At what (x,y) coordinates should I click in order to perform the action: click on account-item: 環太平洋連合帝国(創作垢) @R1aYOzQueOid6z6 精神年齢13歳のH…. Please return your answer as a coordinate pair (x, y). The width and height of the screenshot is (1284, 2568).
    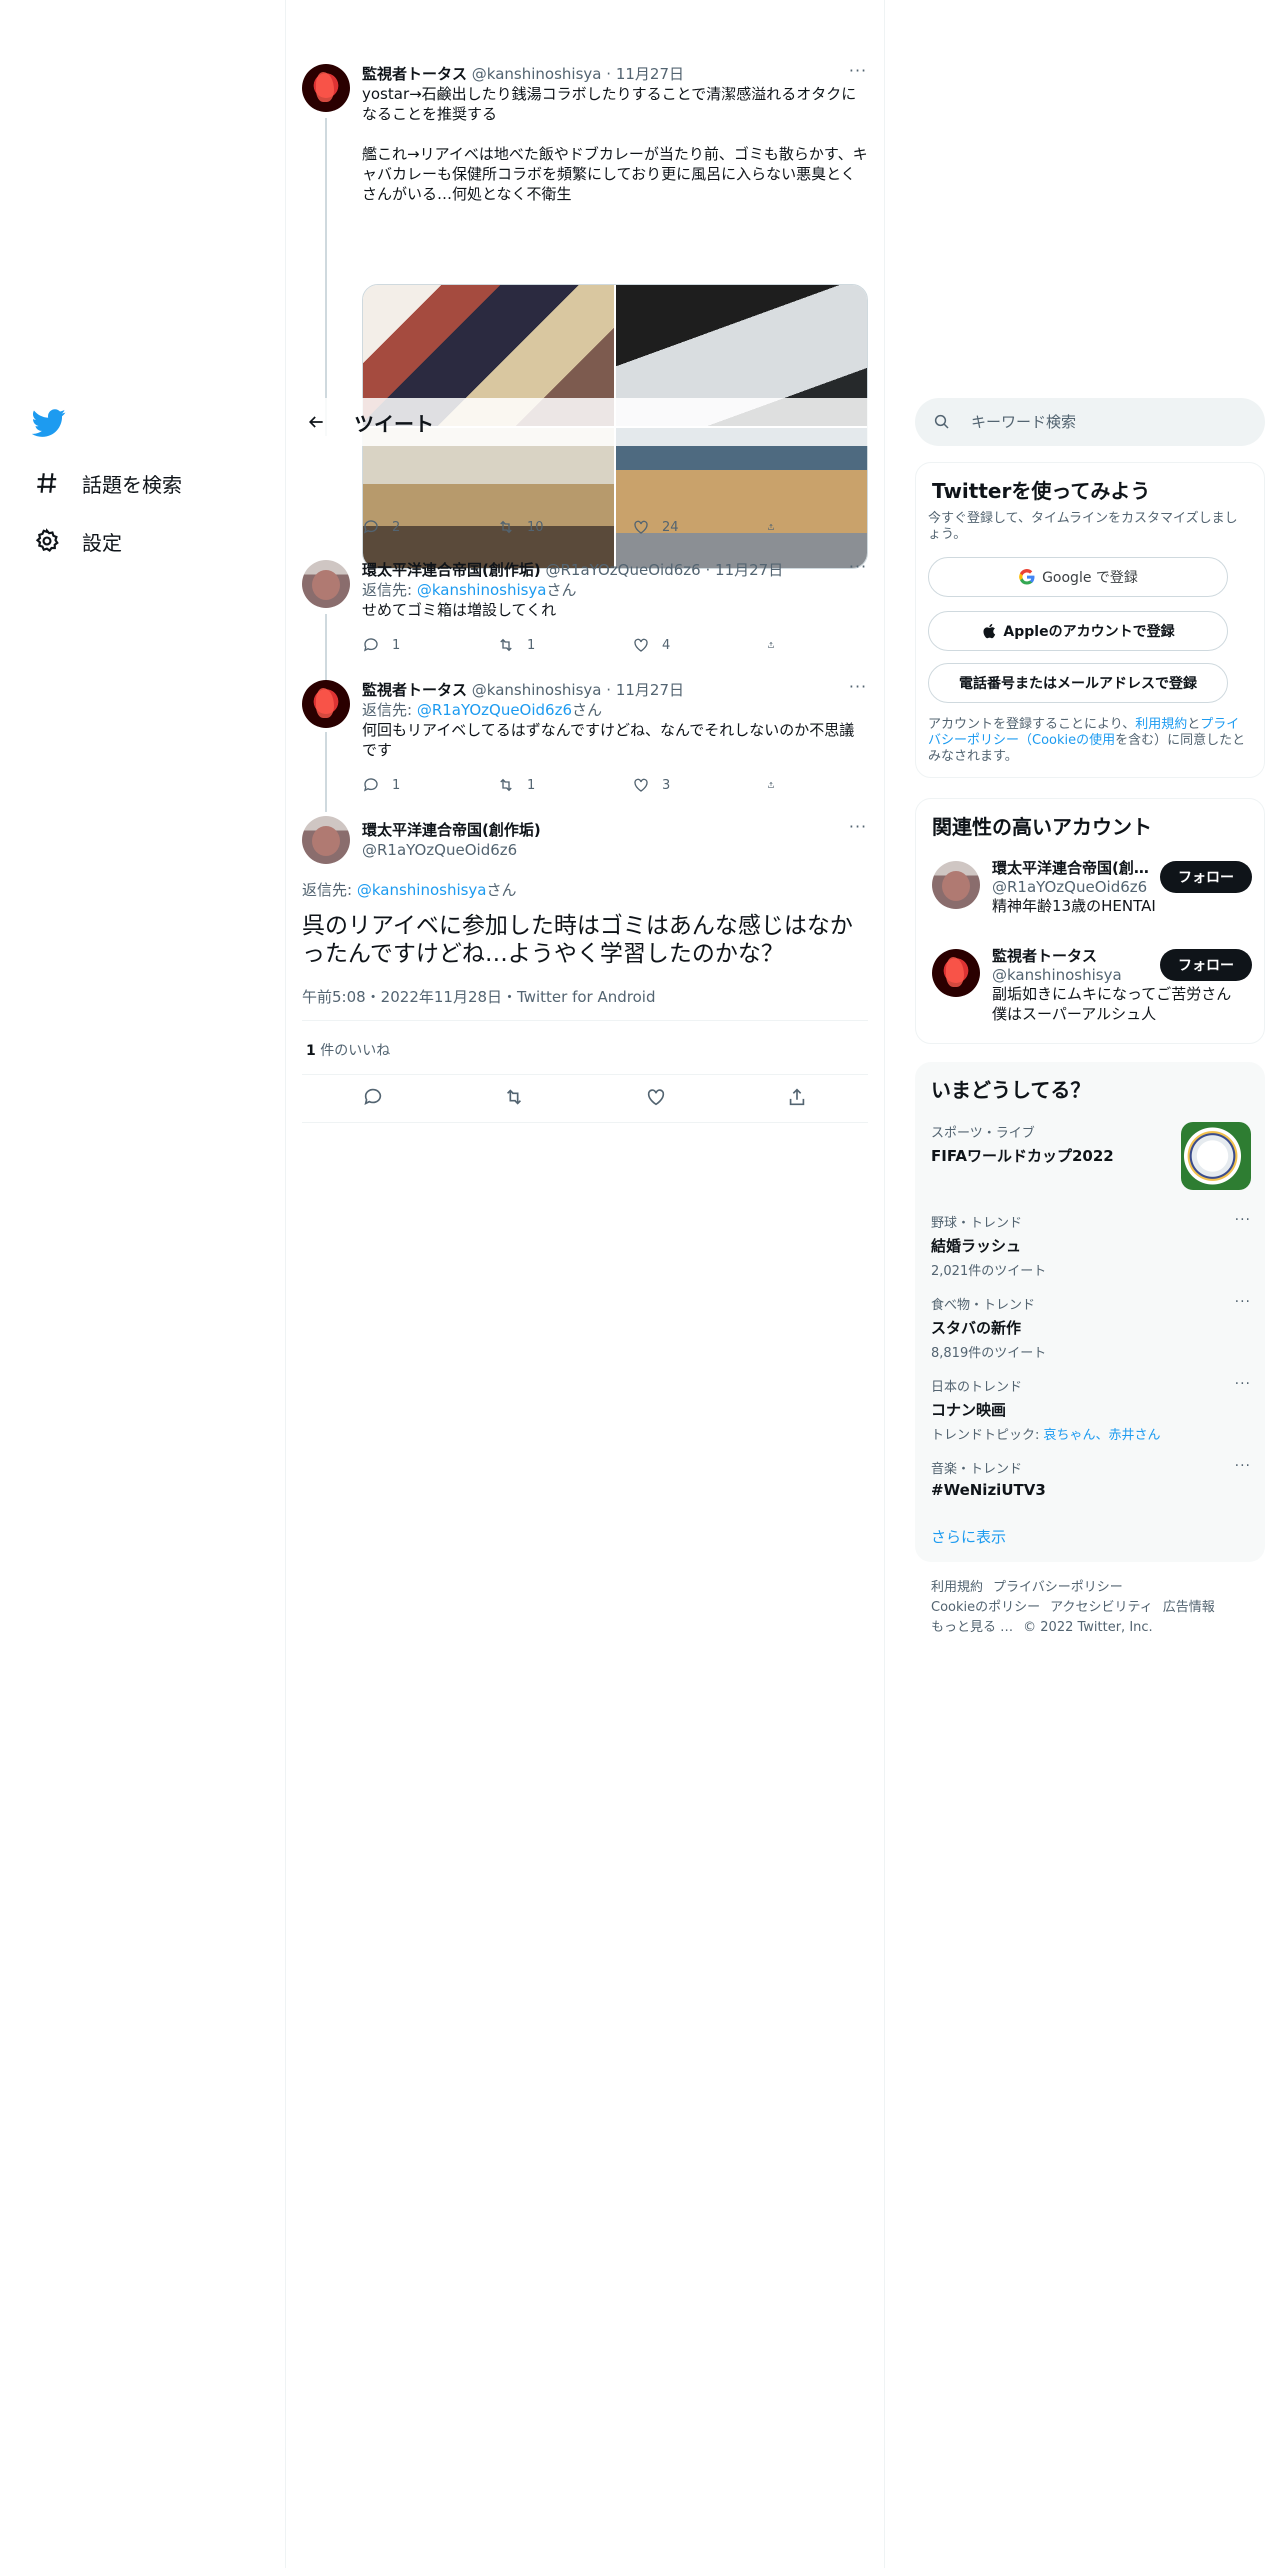
    Looking at the image, I should click on (1092, 897).